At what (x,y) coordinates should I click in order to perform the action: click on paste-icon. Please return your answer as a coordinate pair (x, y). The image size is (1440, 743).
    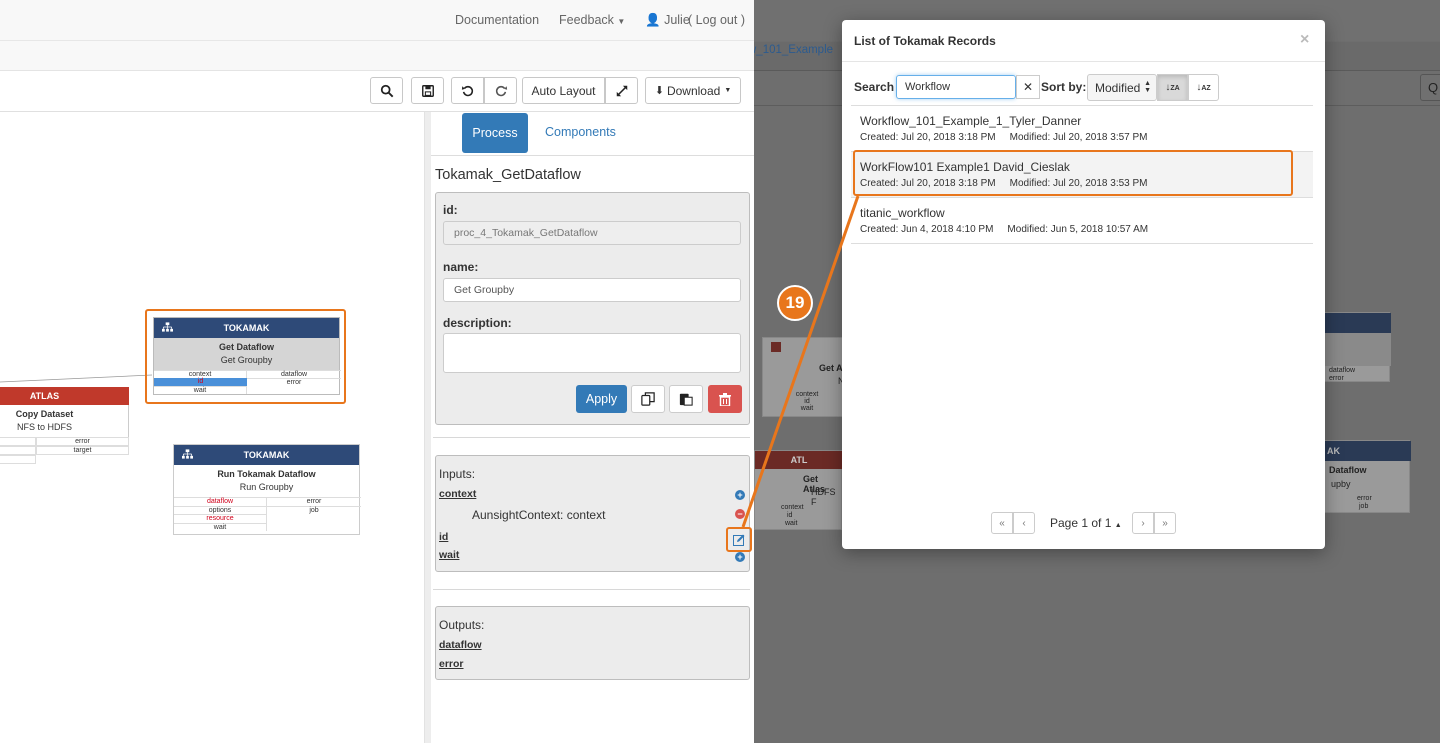
    Looking at the image, I should click on (686, 399).